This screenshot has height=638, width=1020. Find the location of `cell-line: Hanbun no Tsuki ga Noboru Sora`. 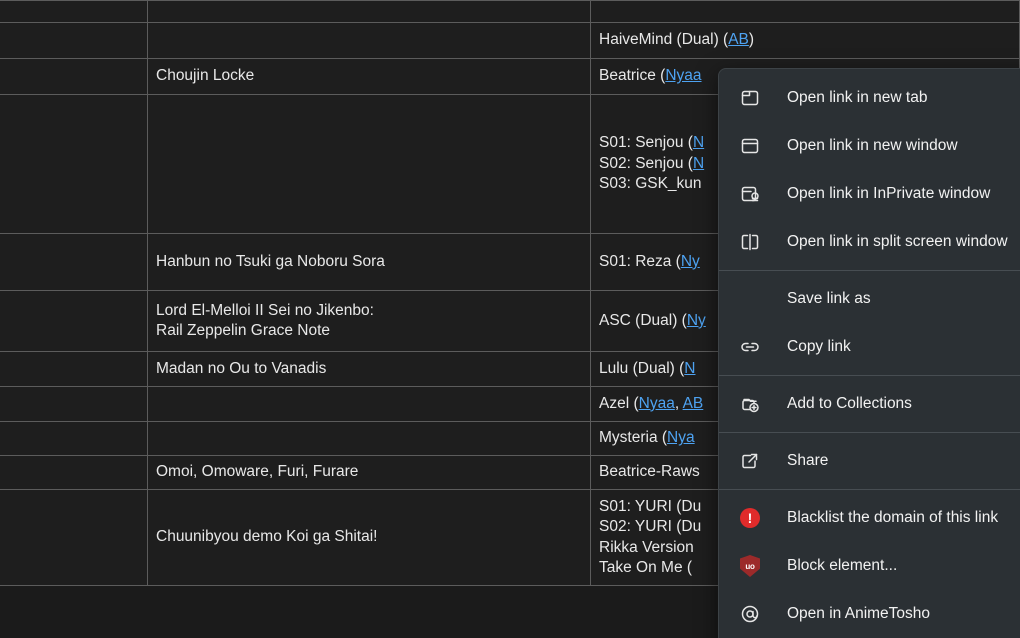

cell-line: Hanbun no Tsuki ga Noboru Sora is located at coordinates (270, 261).